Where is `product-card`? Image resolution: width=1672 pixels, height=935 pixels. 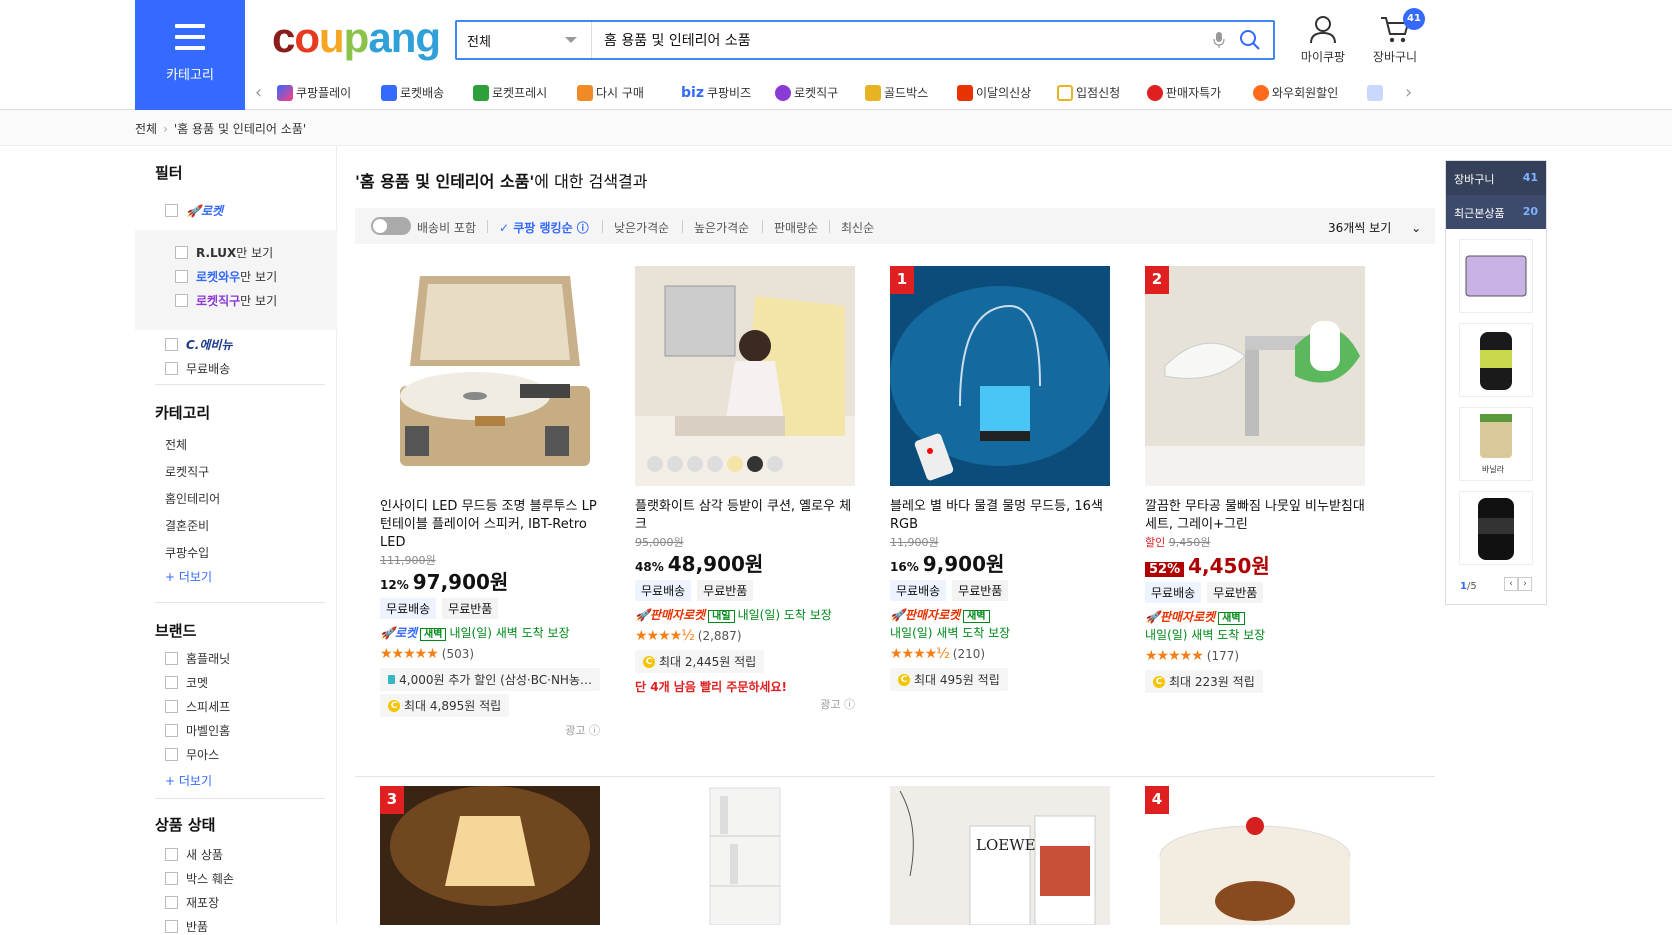 product-card is located at coordinates (745, 855).